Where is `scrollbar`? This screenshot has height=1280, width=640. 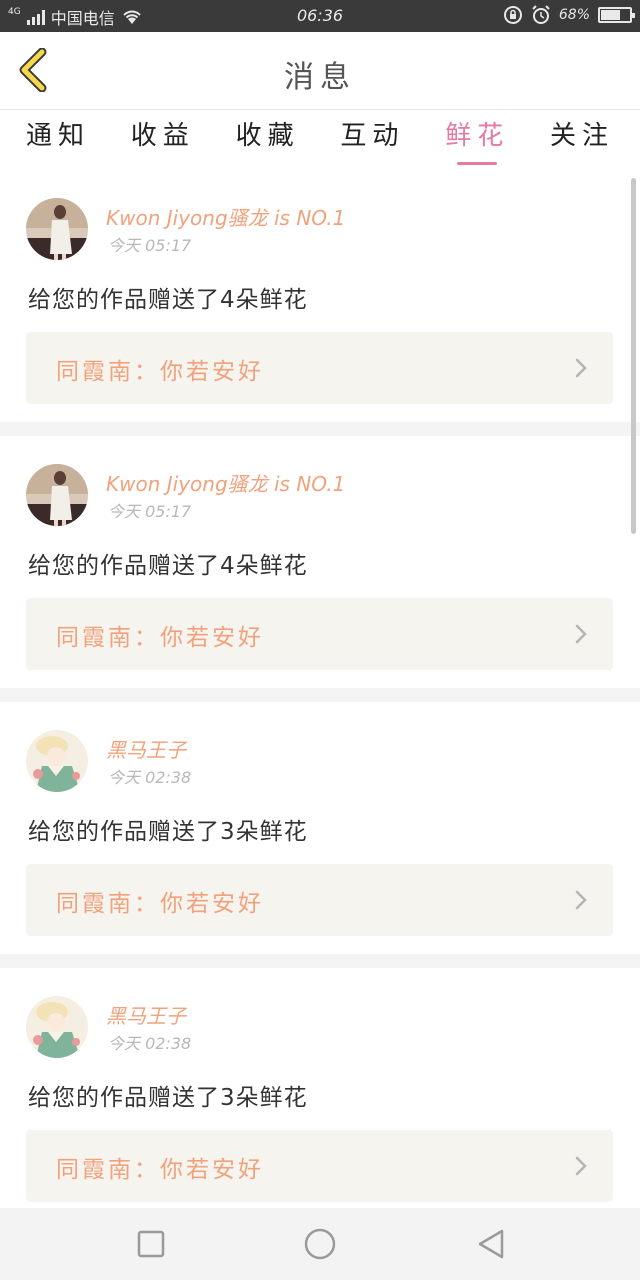 scrollbar is located at coordinates (633, 356).